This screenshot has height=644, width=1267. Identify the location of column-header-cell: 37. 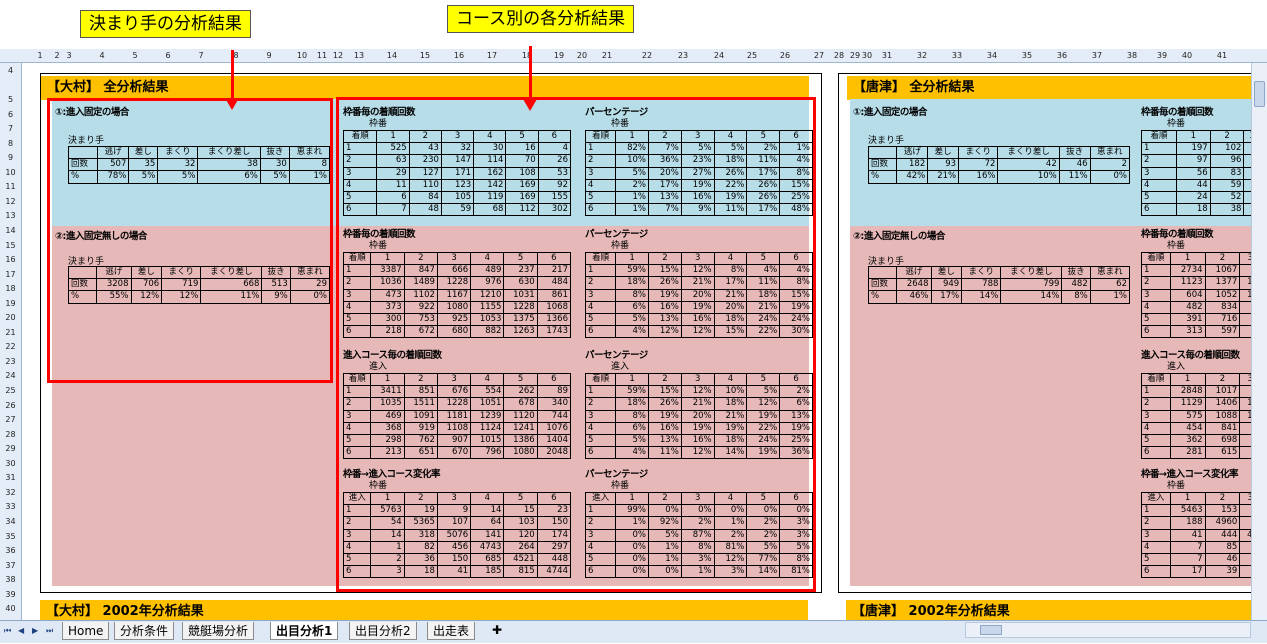
(1097, 56).